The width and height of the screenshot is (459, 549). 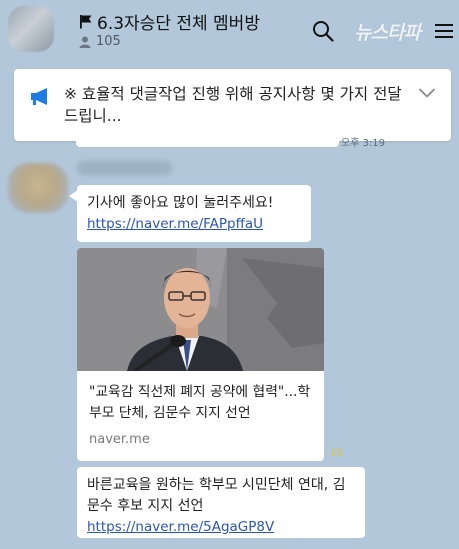 I want to click on chat-header: 6.3자승단 전체 멤버방 105 뉴스타파, so click(x=229, y=31).